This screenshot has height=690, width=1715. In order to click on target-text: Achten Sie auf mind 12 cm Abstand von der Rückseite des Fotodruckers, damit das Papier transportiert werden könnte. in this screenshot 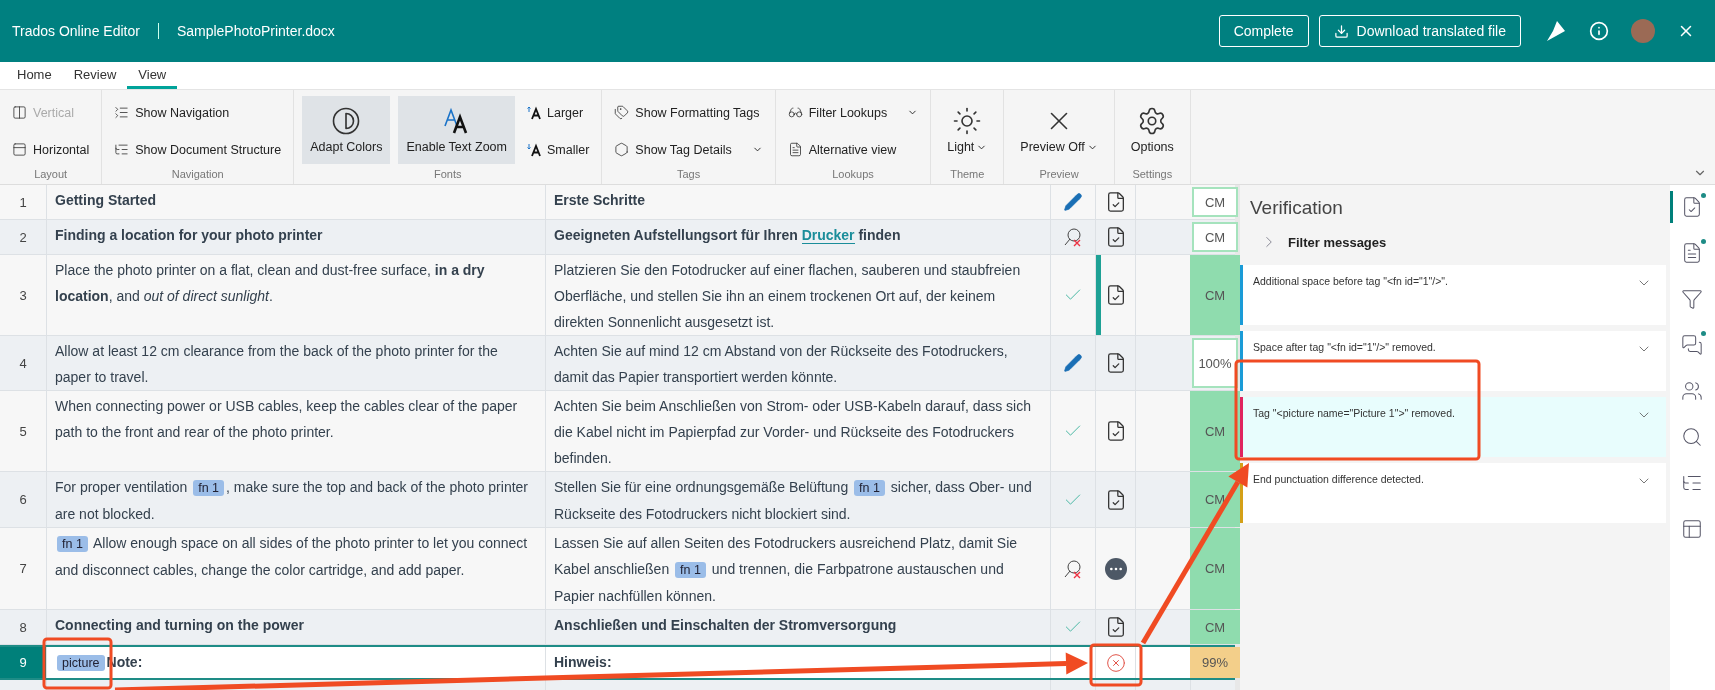, I will do `click(797, 363)`.